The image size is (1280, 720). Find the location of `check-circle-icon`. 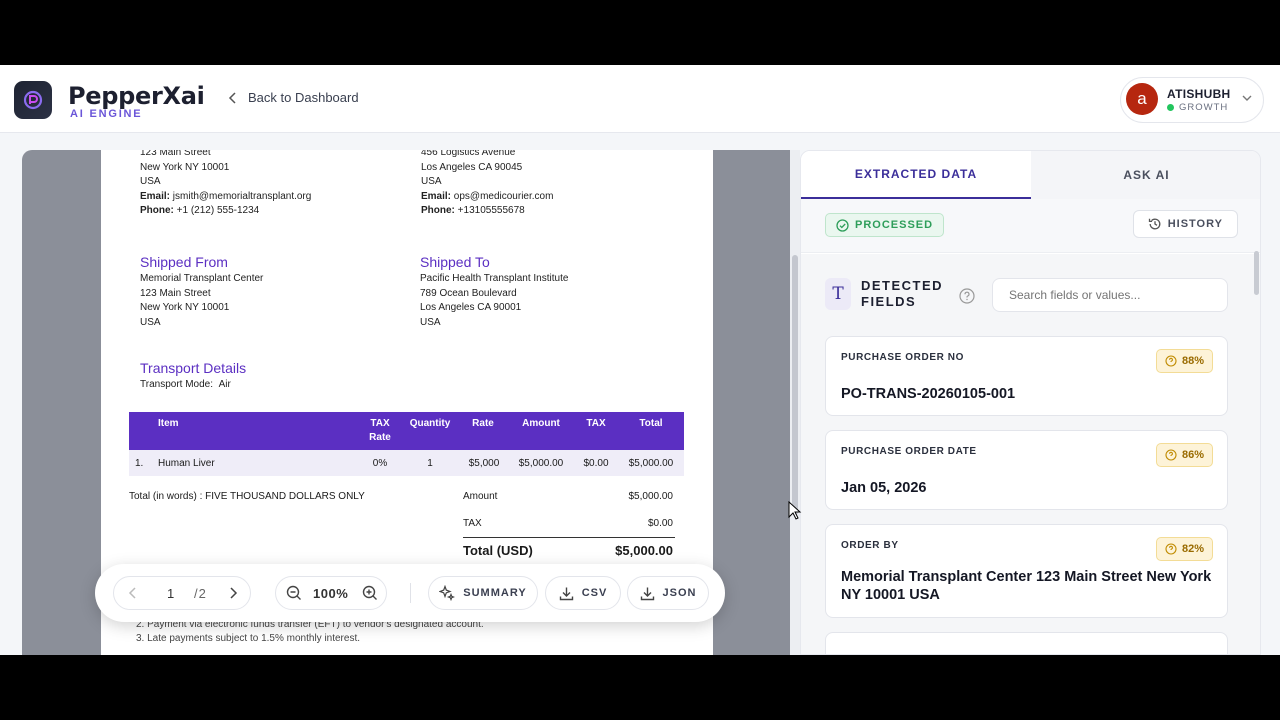

check-circle-icon is located at coordinates (842, 225).